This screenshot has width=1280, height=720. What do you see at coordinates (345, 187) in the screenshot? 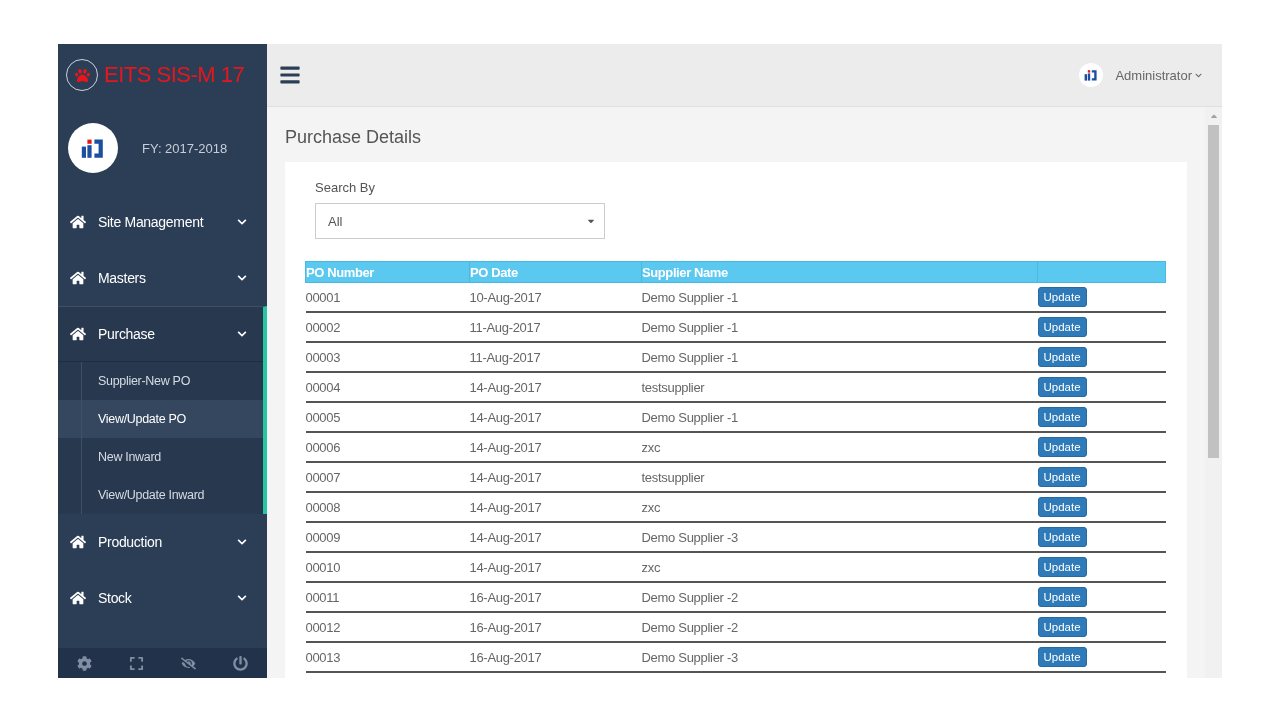
I see `field-label: Search By` at bounding box center [345, 187].